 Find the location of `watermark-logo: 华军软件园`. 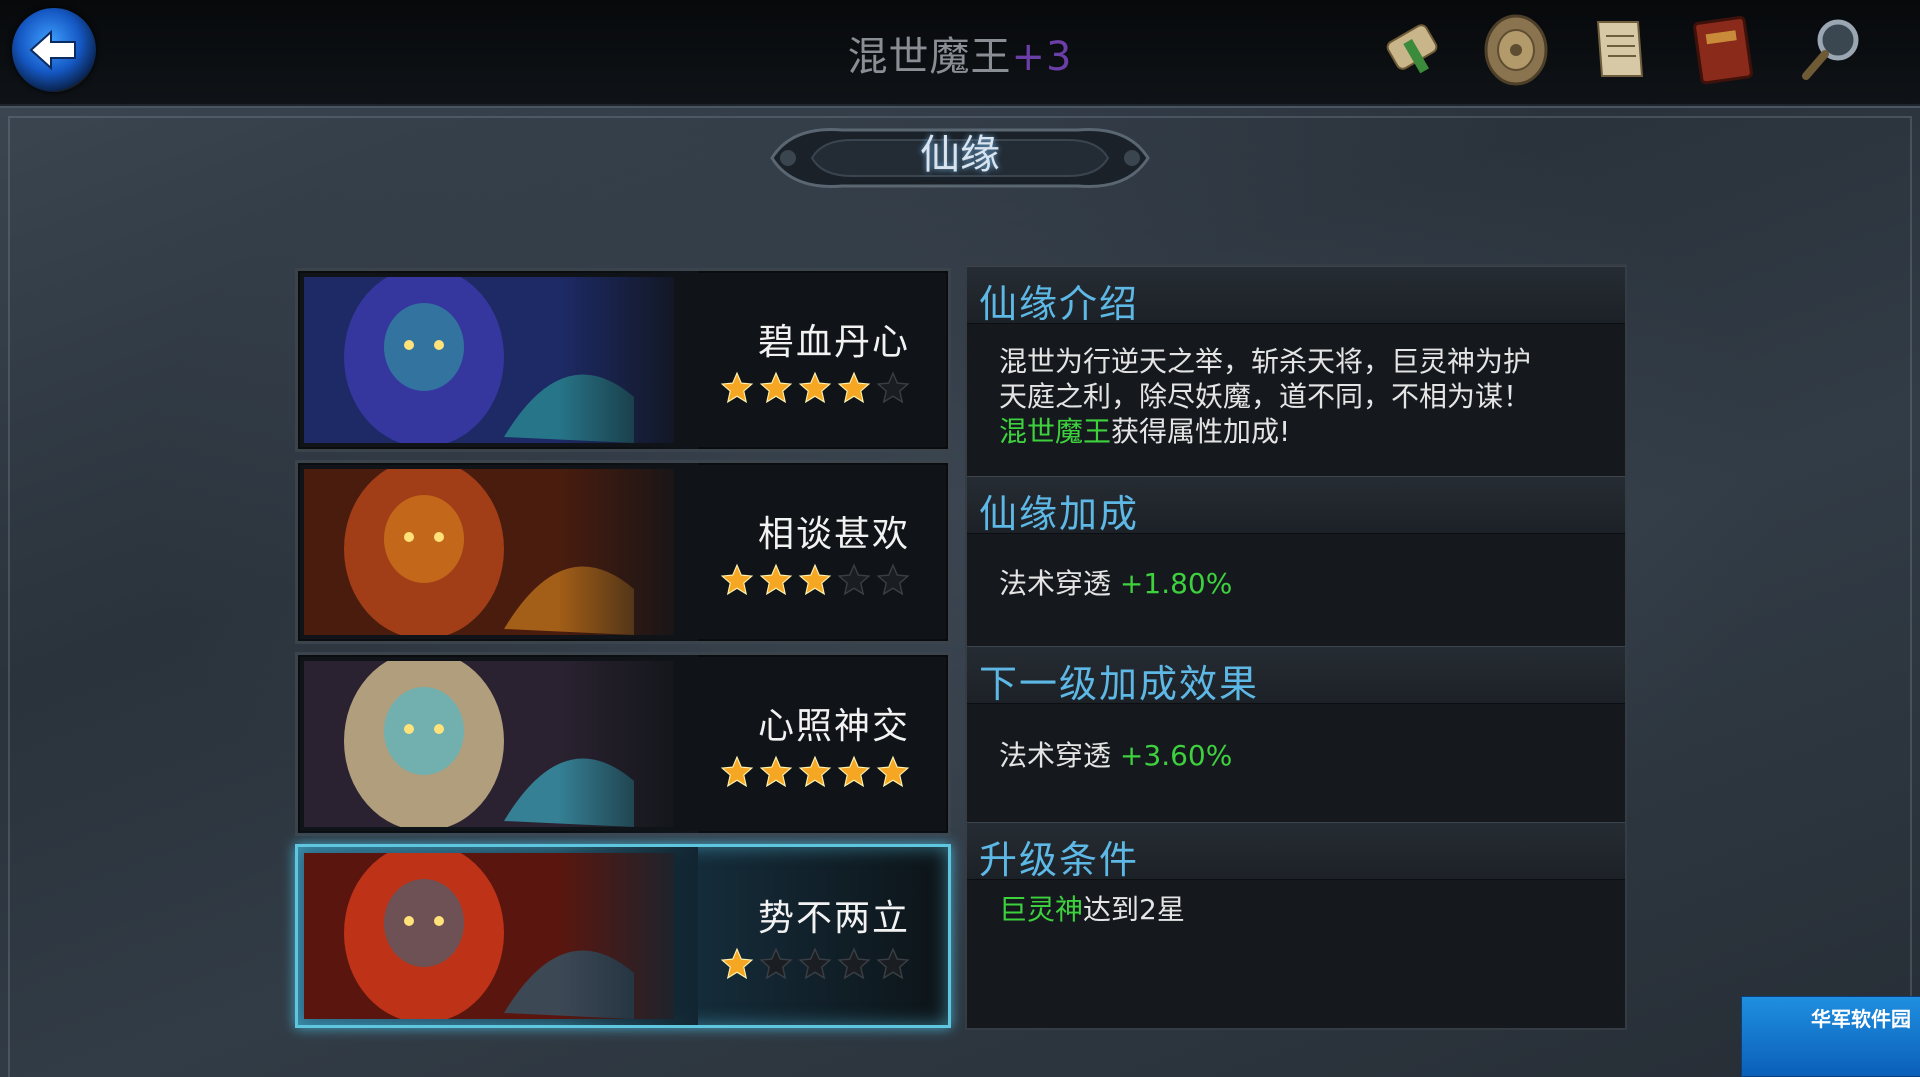

watermark-logo: 华军软件园 is located at coordinates (1830, 1036).